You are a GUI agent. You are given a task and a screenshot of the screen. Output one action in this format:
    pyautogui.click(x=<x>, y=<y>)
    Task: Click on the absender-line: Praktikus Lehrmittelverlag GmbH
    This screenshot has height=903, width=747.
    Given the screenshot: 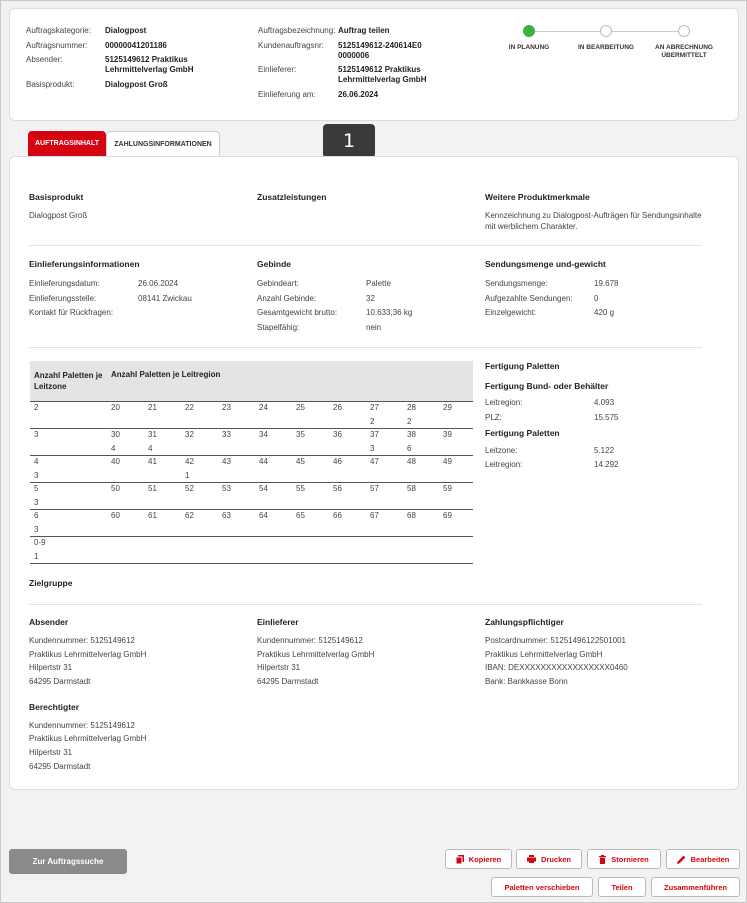 What is the action you would take?
    pyautogui.click(x=88, y=654)
    